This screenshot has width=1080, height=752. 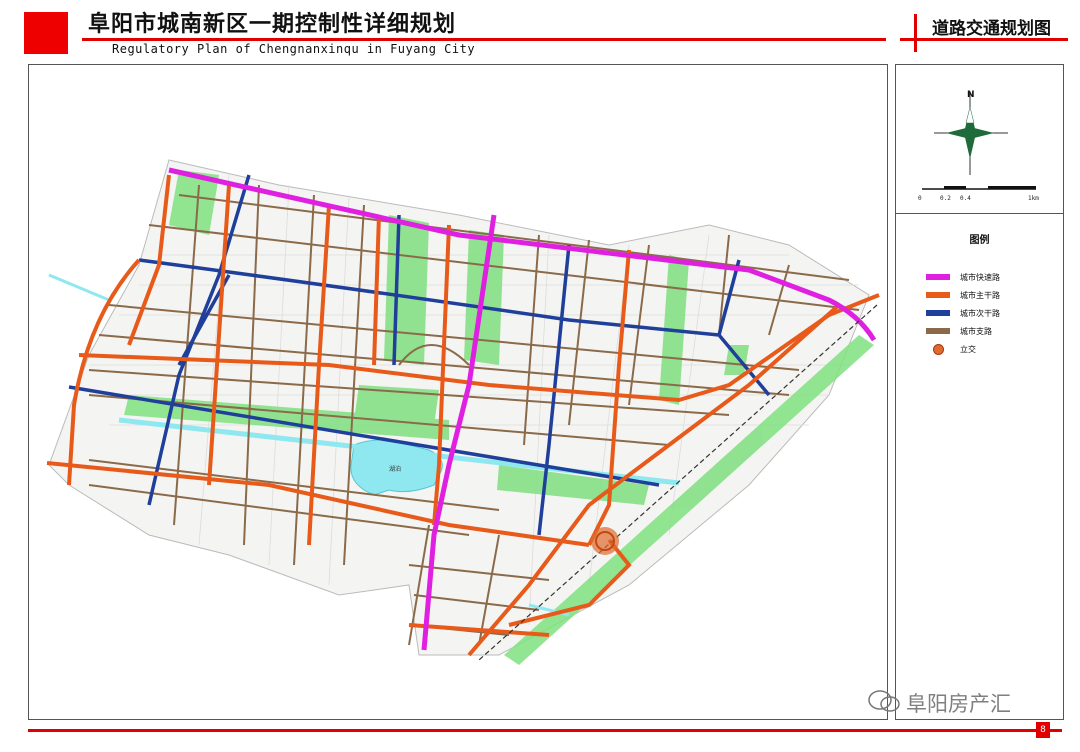 What do you see at coordinates (968, 349) in the screenshot?
I see `legend-label: 立交` at bounding box center [968, 349].